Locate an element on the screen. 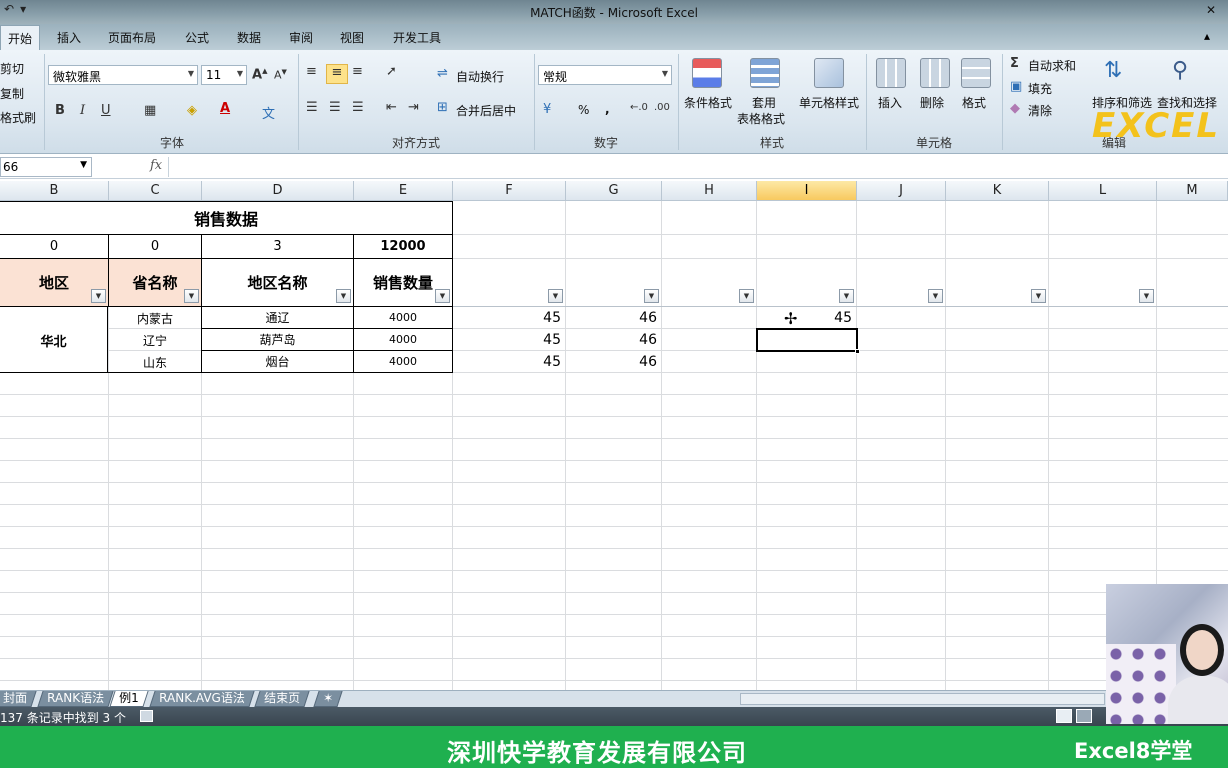 This screenshot has width=1228, height=768. wrap-text-button: 自动换行 is located at coordinates (480, 76).